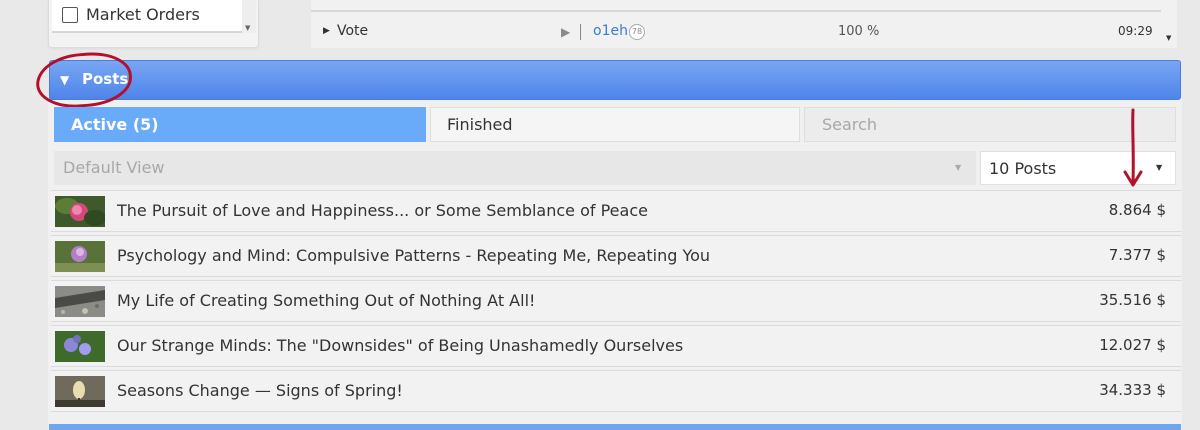 The width and height of the screenshot is (1200, 430). I want to click on market-orders-checkbox, so click(70, 15).